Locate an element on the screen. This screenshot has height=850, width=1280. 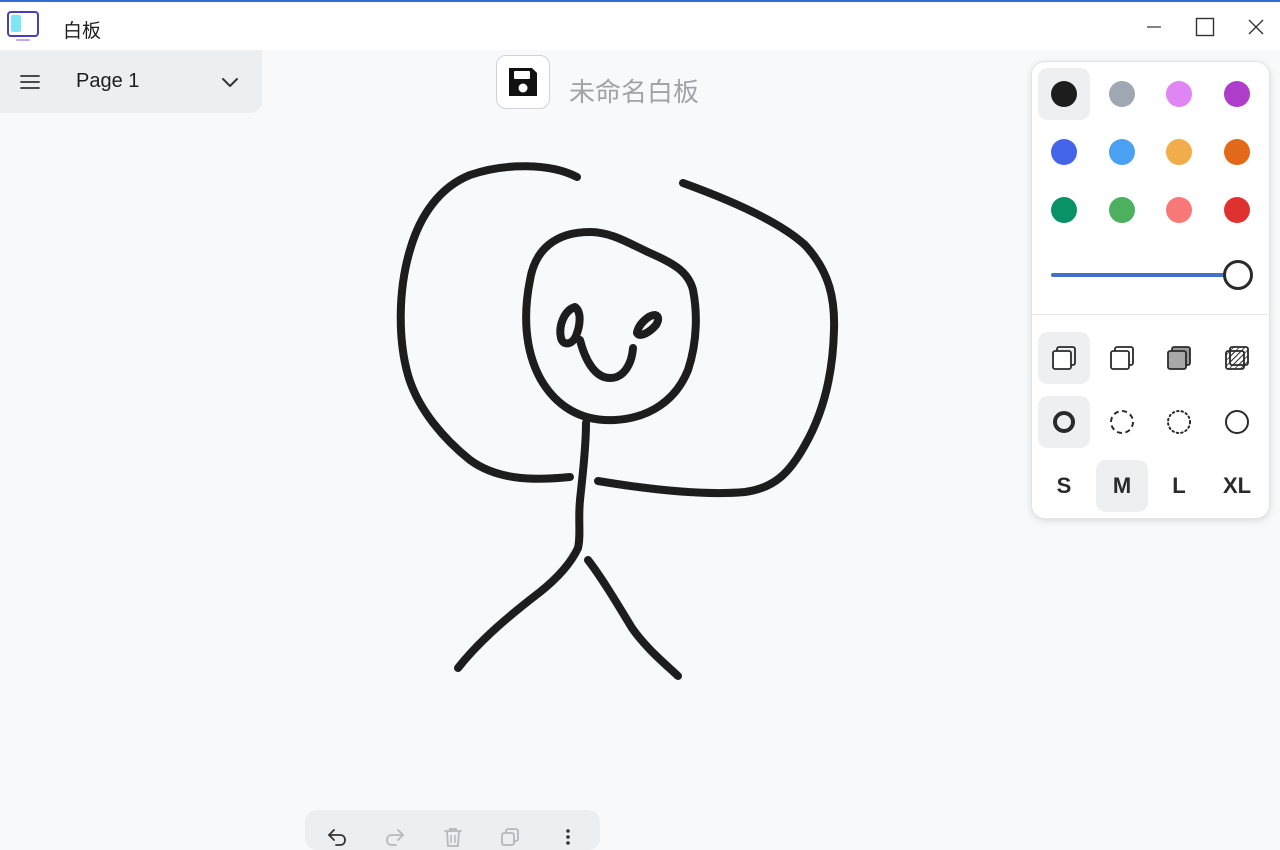
color-dot-green is located at coordinates (1064, 210).